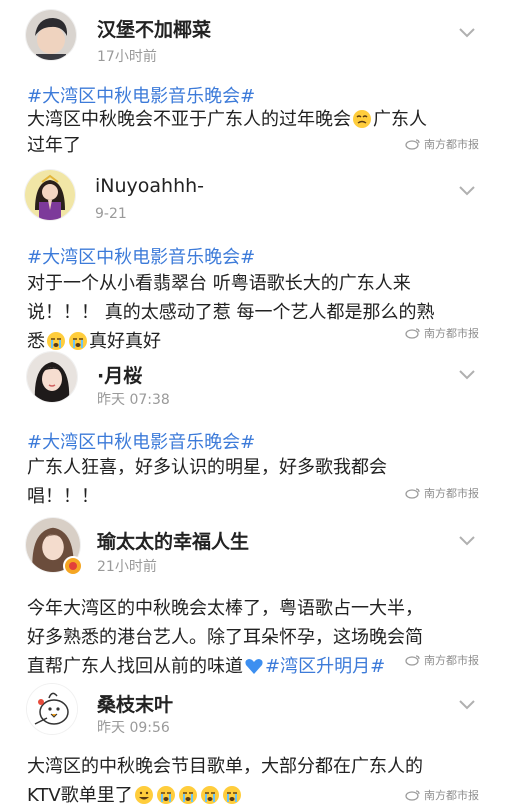  Describe the element at coordinates (253, 712) in the screenshot. I see `post-header: 桑枝末叶 昨天 09:56` at that location.